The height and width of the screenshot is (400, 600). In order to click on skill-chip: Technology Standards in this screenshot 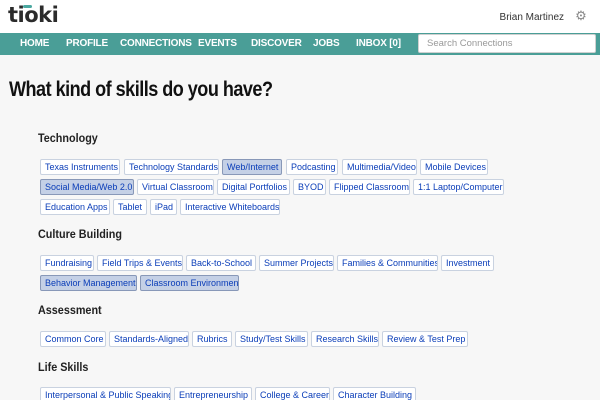, I will do `click(171, 167)`.